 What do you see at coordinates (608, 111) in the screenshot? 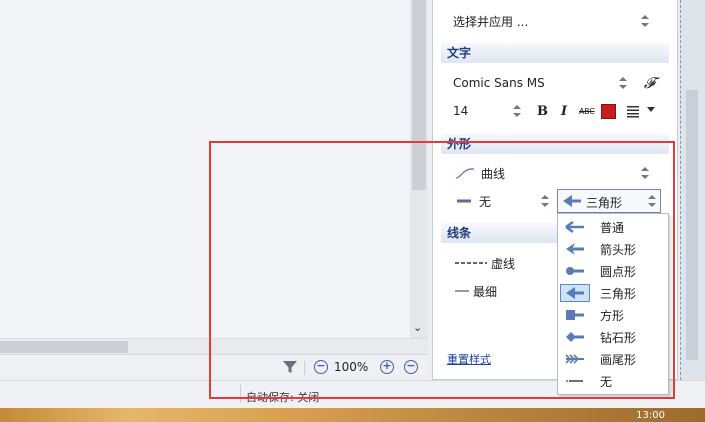
I see `text-color-swatch` at bounding box center [608, 111].